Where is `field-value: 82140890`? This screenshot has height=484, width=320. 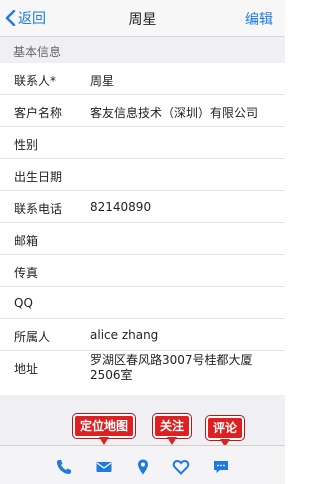
field-value: 82140890 is located at coordinates (121, 207).